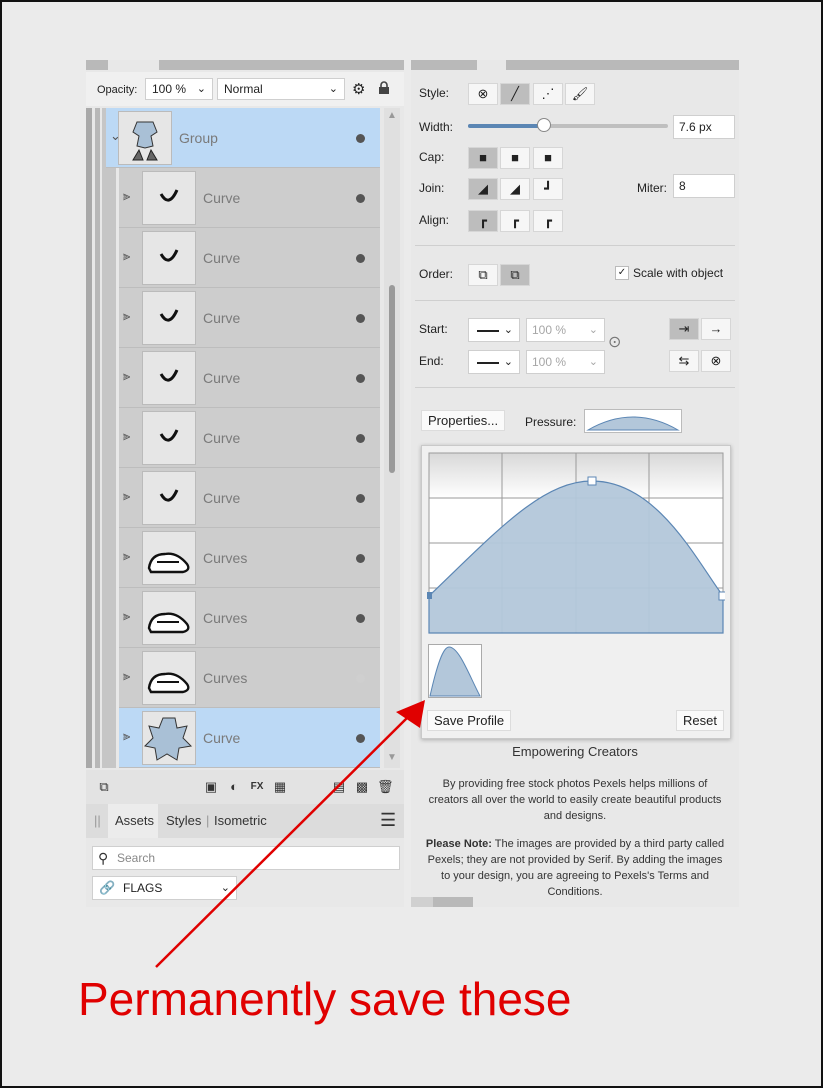 This screenshot has height=1088, width=823. What do you see at coordinates (704, 186) in the screenshot?
I see `miter-input: 8` at bounding box center [704, 186].